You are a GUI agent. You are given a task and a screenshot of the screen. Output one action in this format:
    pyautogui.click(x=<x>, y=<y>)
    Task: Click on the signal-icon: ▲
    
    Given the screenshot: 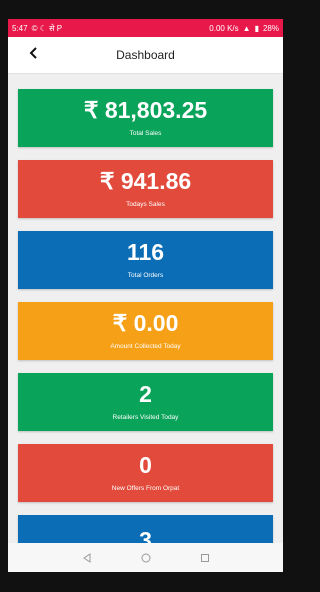 What is the action you would take?
    pyautogui.click(x=246, y=28)
    